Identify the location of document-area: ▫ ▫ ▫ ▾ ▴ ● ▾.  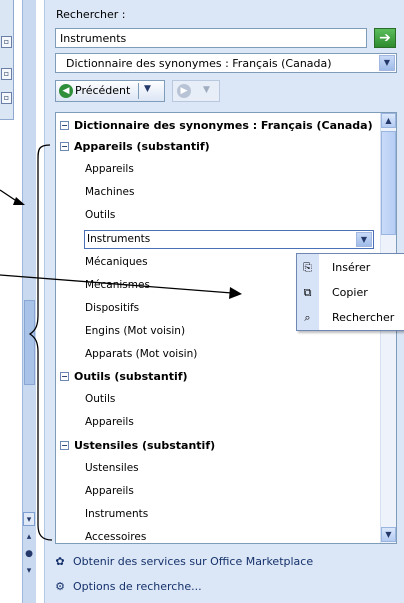
(18, 301).